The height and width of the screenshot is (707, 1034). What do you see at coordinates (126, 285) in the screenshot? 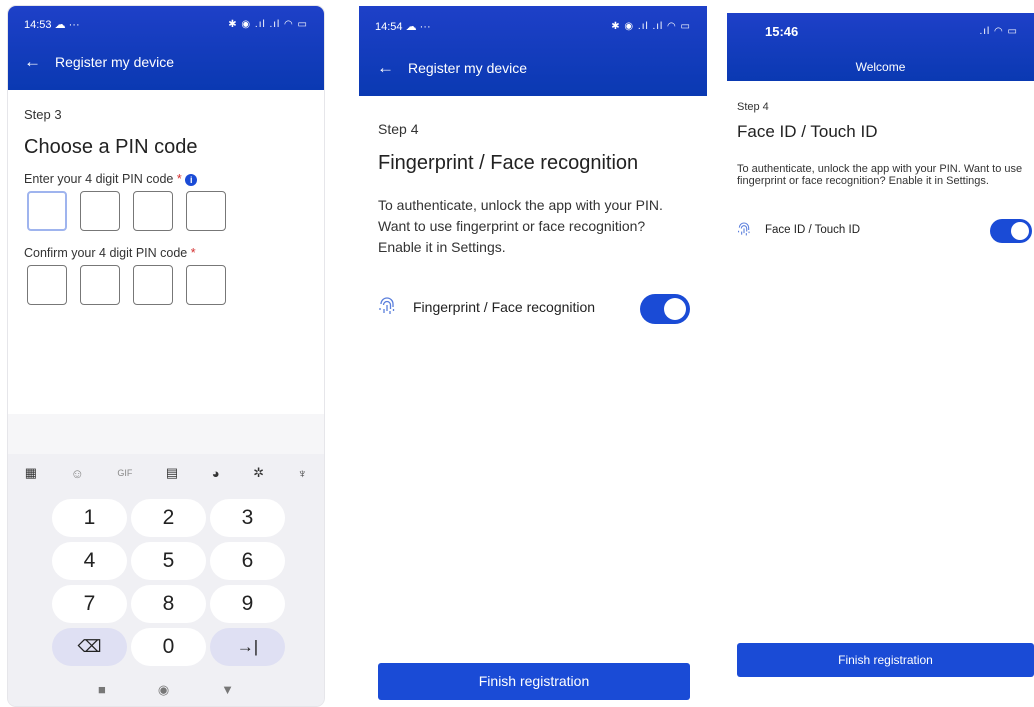
I see `confirm-pin-fields` at bounding box center [126, 285].